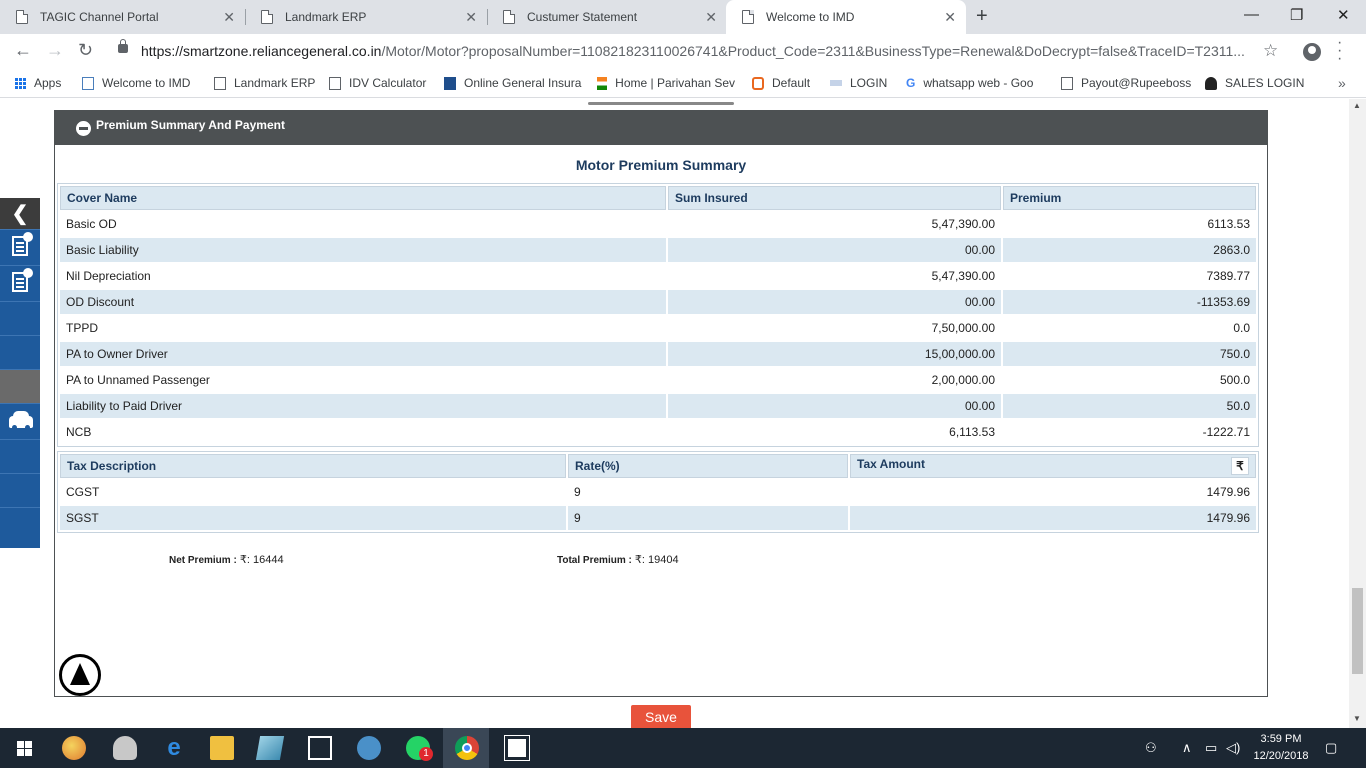  I want to click on bookmark-payout-rupeeboss: Payout@Rupeeboss, so click(1126, 83).